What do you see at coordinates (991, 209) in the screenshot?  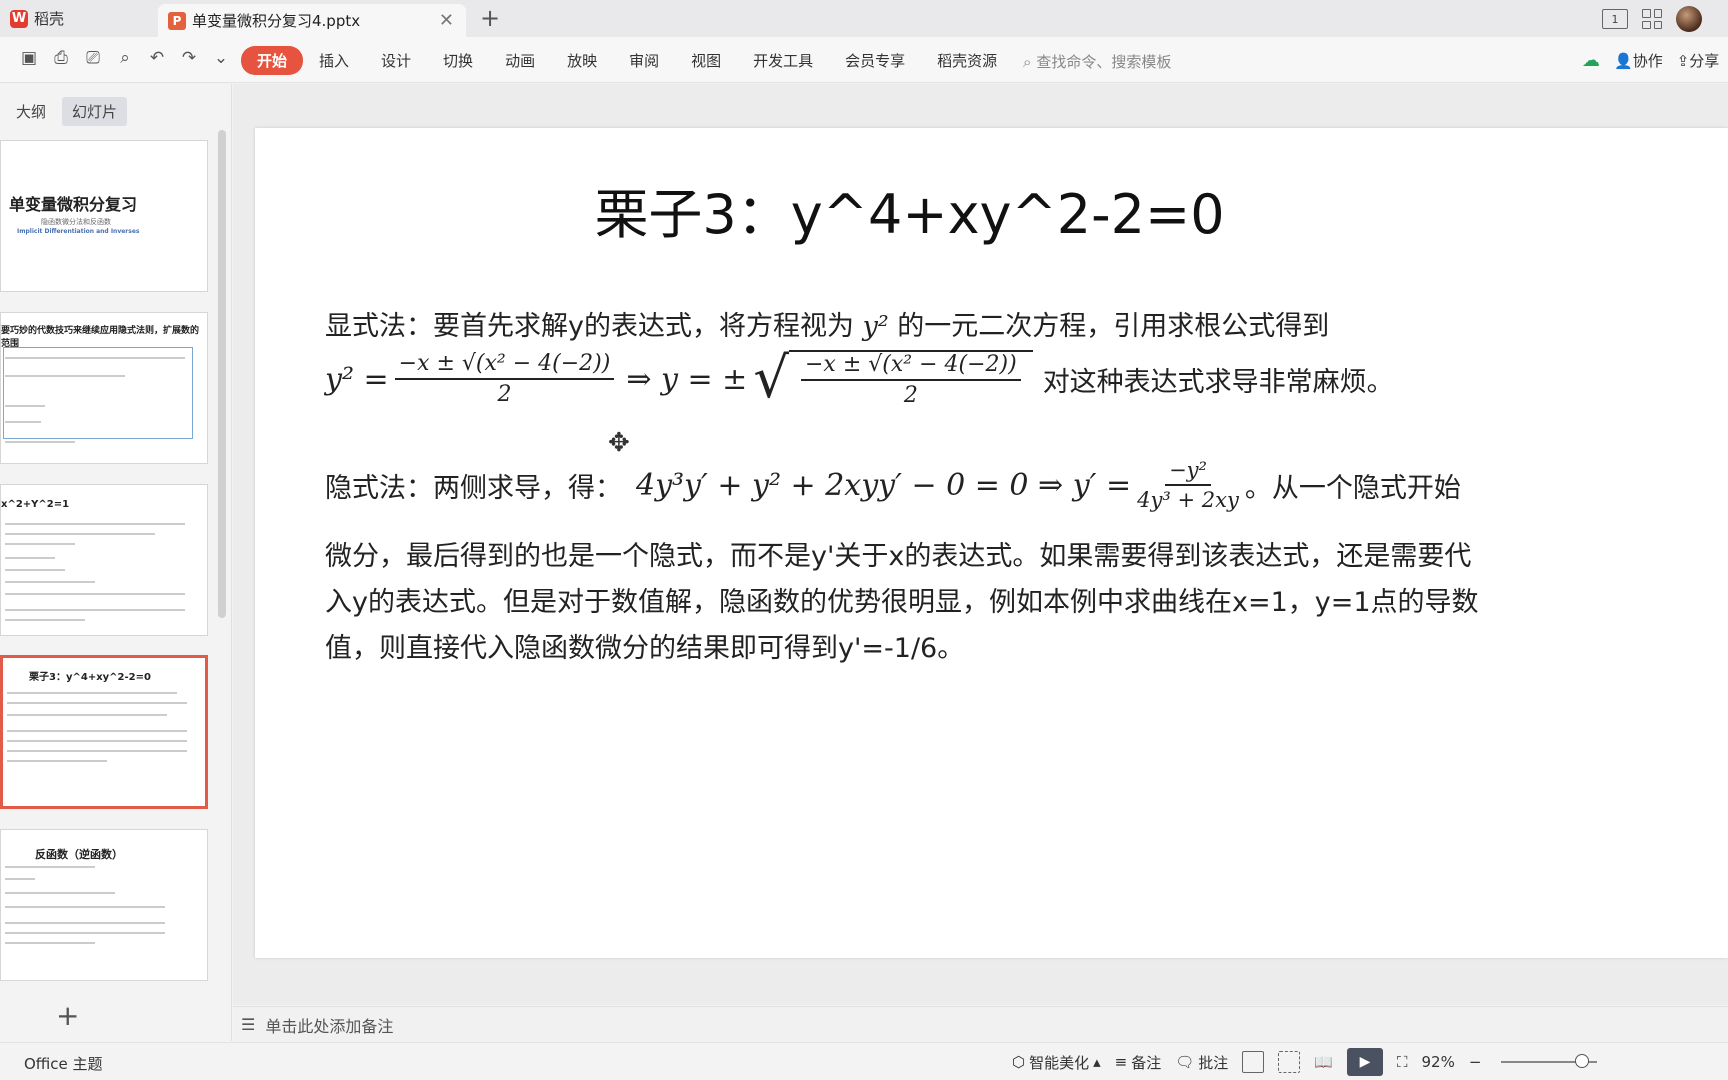 I see `slide-title: 栗子3：y^4+xy^2-2=0` at bounding box center [991, 209].